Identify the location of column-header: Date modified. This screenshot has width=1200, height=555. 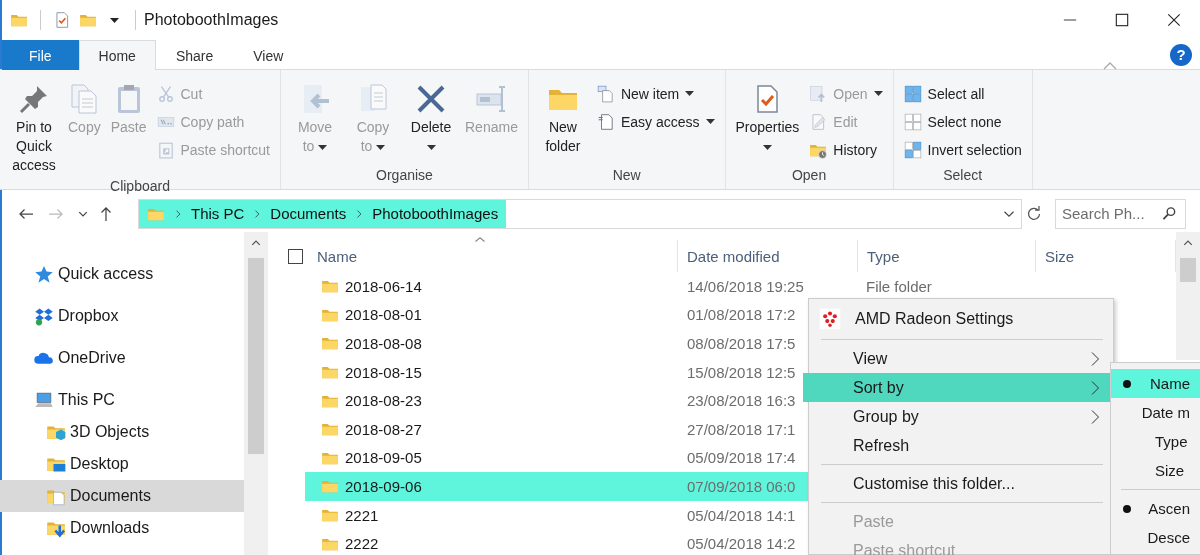
(768, 256).